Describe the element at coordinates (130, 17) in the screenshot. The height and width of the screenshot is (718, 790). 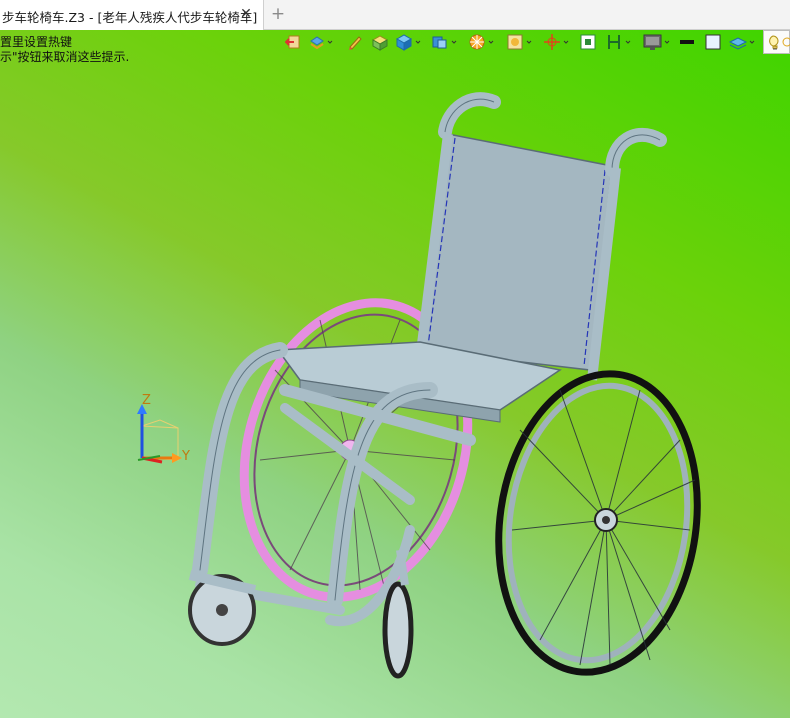
I see `document-tab-title: 步车轮椅车.Z3 - [老年人残疾人代步车轮椅车]` at that location.